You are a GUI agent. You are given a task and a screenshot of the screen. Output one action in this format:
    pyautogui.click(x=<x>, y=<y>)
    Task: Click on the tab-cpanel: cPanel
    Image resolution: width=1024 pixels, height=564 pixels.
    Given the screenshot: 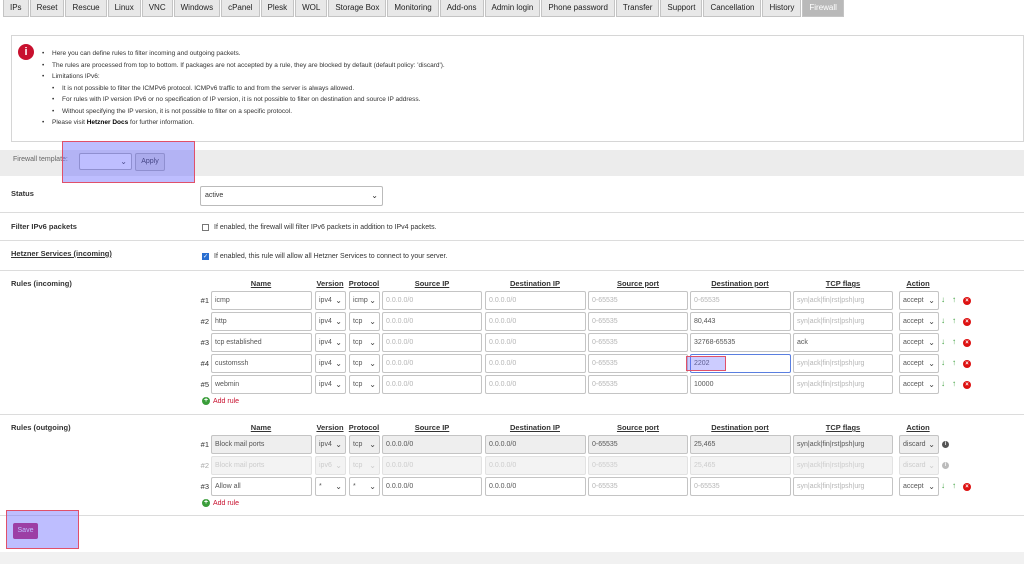 What is the action you would take?
    pyautogui.click(x=240, y=8)
    